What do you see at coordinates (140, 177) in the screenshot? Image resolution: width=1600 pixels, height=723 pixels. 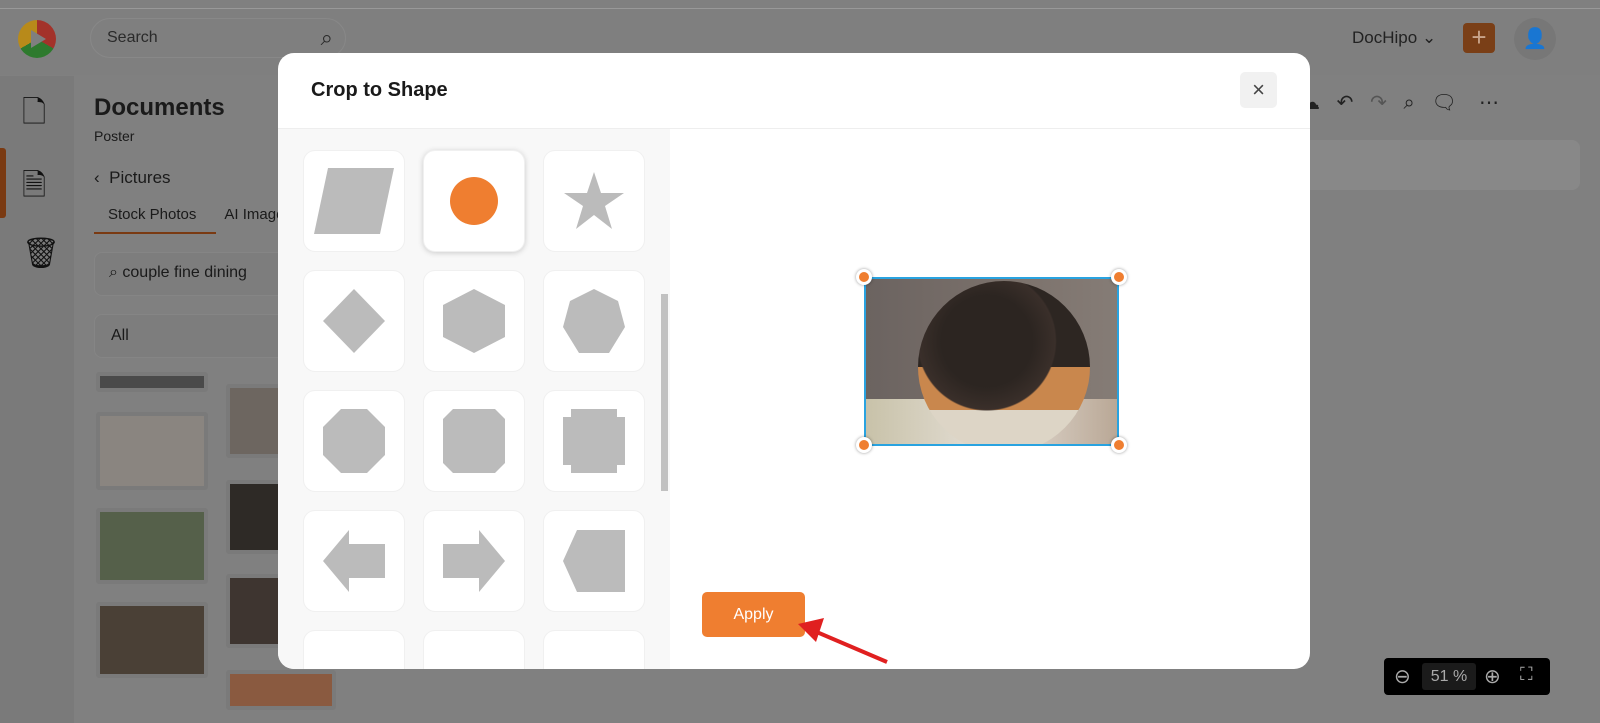 I see `section-label: Pictures` at bounding box center [140, 177].